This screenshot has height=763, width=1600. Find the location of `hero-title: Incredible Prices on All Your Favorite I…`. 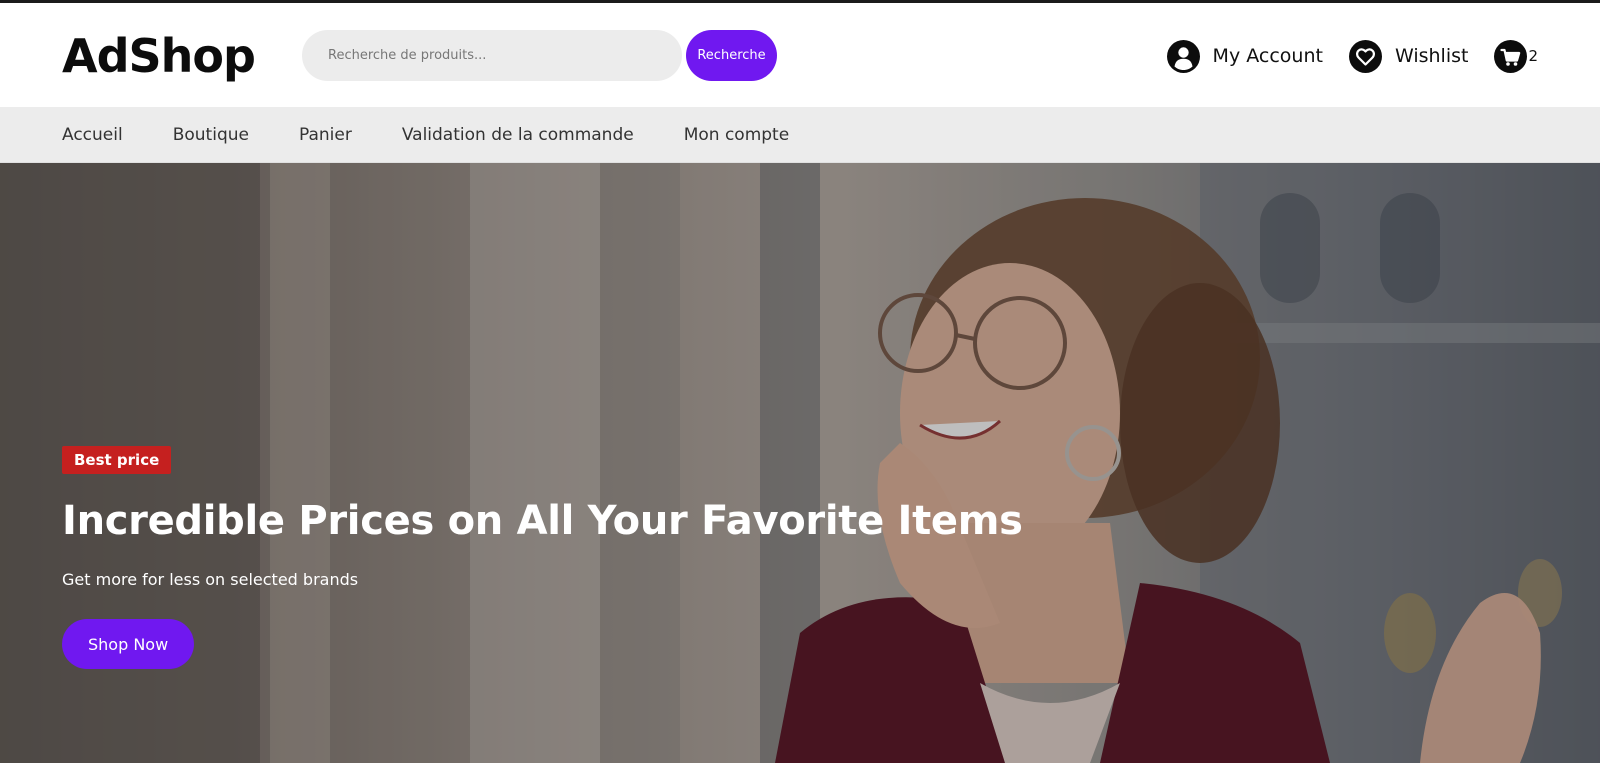

hero-title: Incredible Prices on All Your Favorite I… is located at coordinates (542, 521).